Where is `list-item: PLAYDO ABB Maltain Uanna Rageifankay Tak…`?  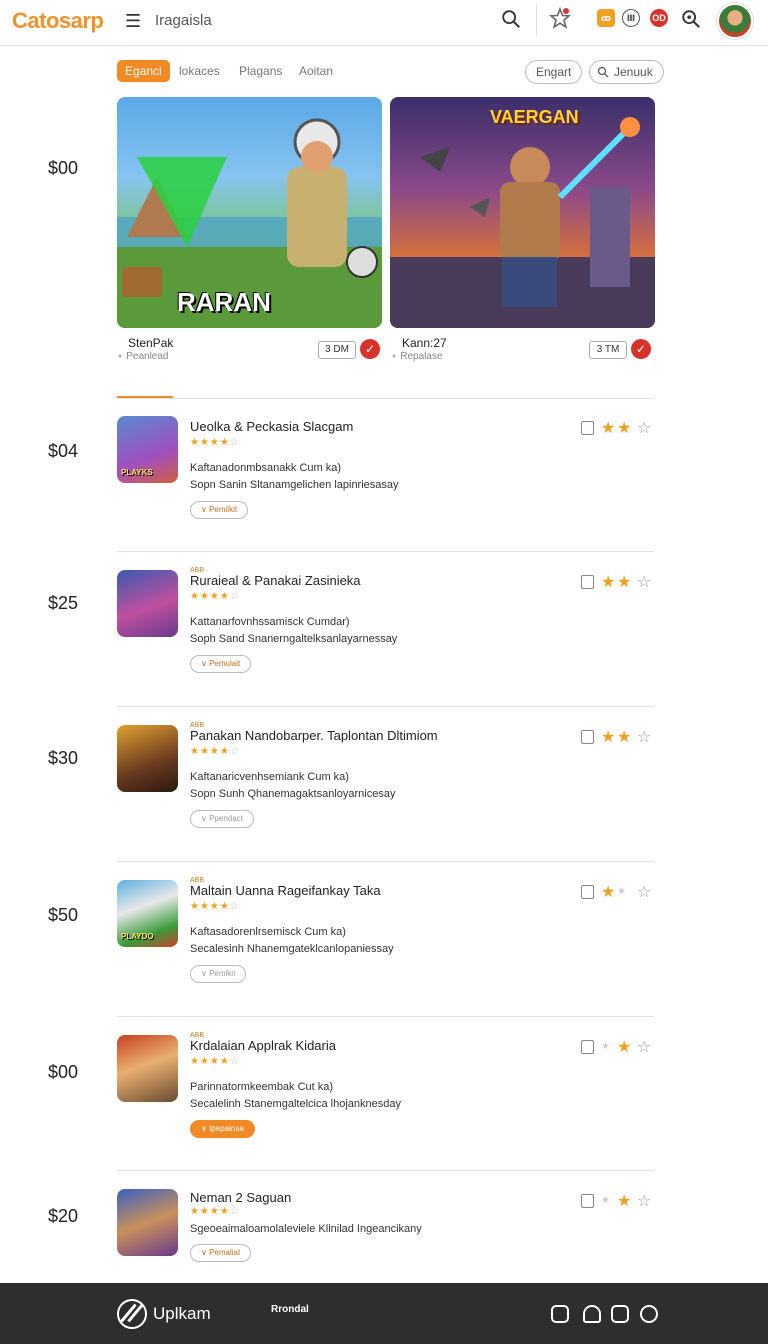
list-item: PLAYDO ABB Maltain Uanna Rageifankay Tak… is located at coordinates (385, 933).